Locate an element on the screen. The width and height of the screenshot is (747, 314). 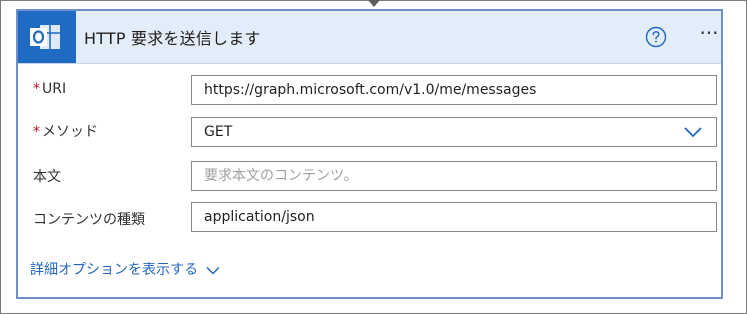
content-type-input: application/json is located at coordinates (454, 217).